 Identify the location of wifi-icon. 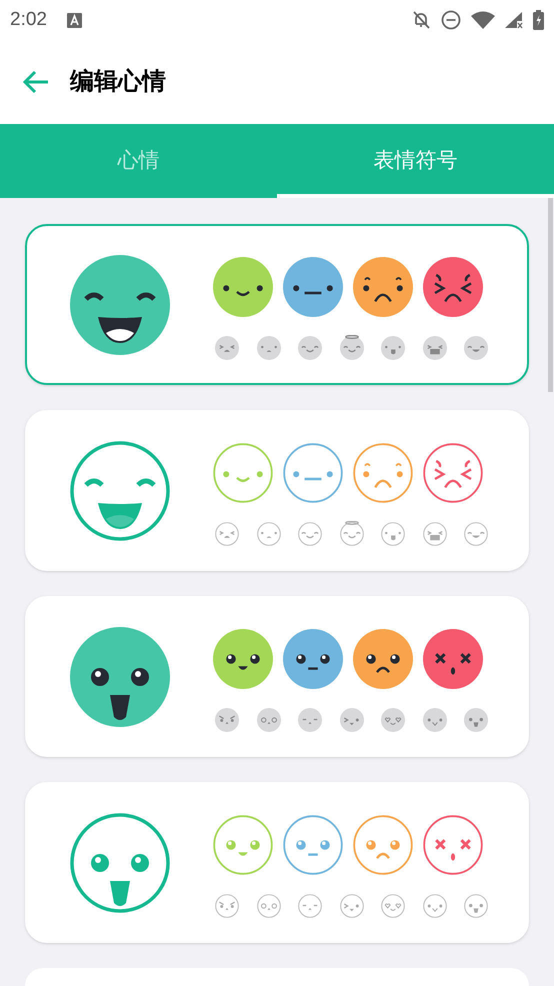
(483, 20).